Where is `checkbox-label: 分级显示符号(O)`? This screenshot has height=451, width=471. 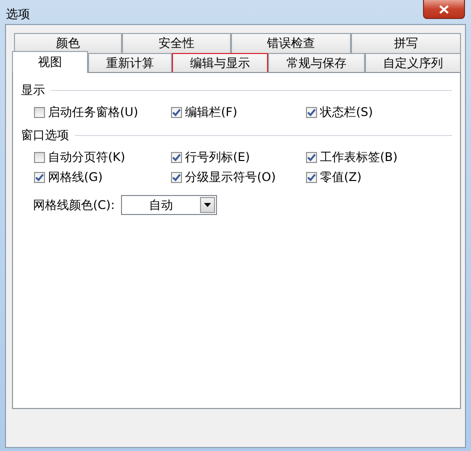 checkbox-label: 分级显示符号(O) is located at coordinates (230, 177).